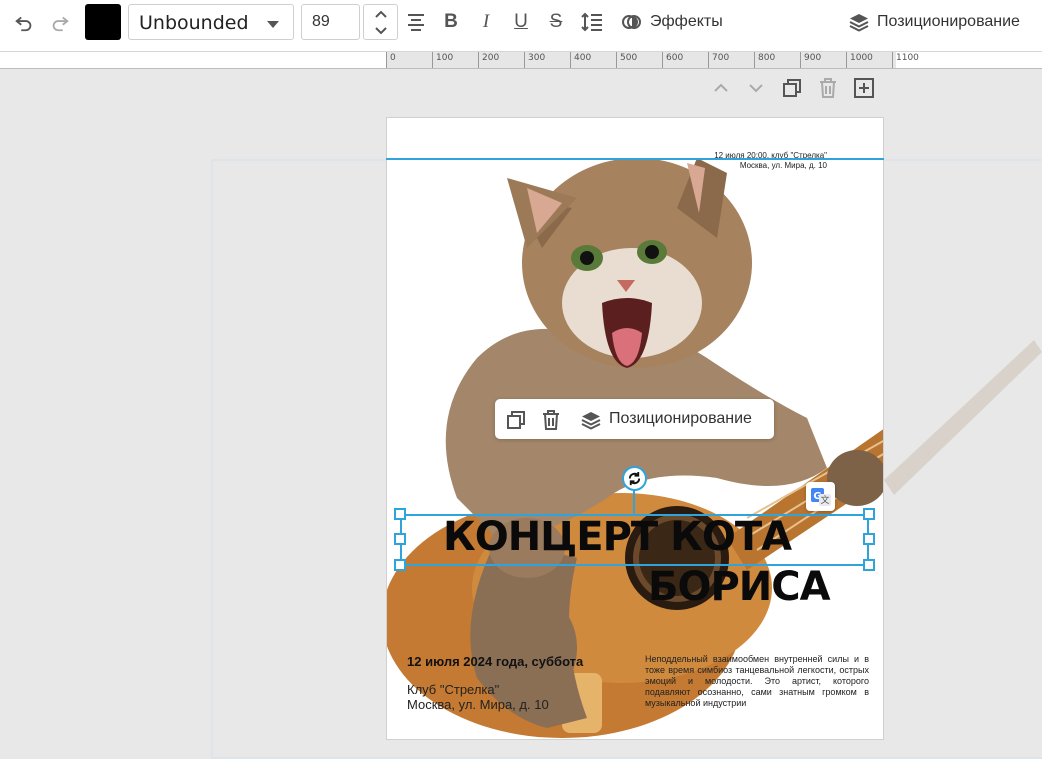 The height and width of the screenshot is (759, 1042). Describe the element at coordinates (739, 587) in the screenshot. I see `headline-text-second-line: БОРИСА` at that location.